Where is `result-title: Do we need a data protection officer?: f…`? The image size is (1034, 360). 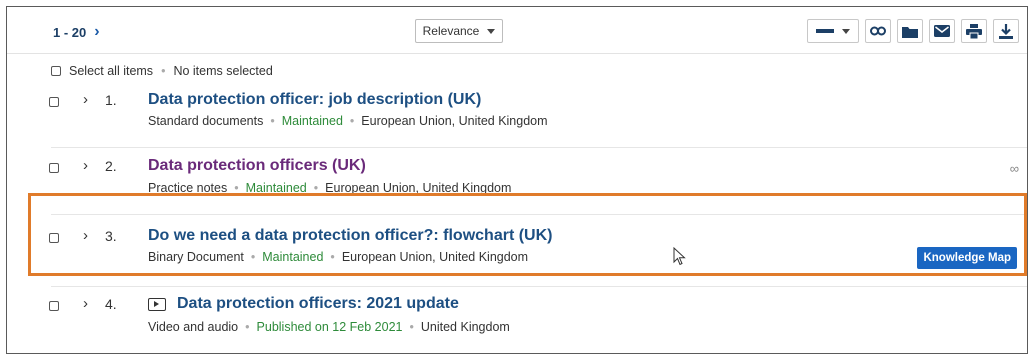 result-title: Do we need a data protection officer?: f… is located at coordinates (350, 236).